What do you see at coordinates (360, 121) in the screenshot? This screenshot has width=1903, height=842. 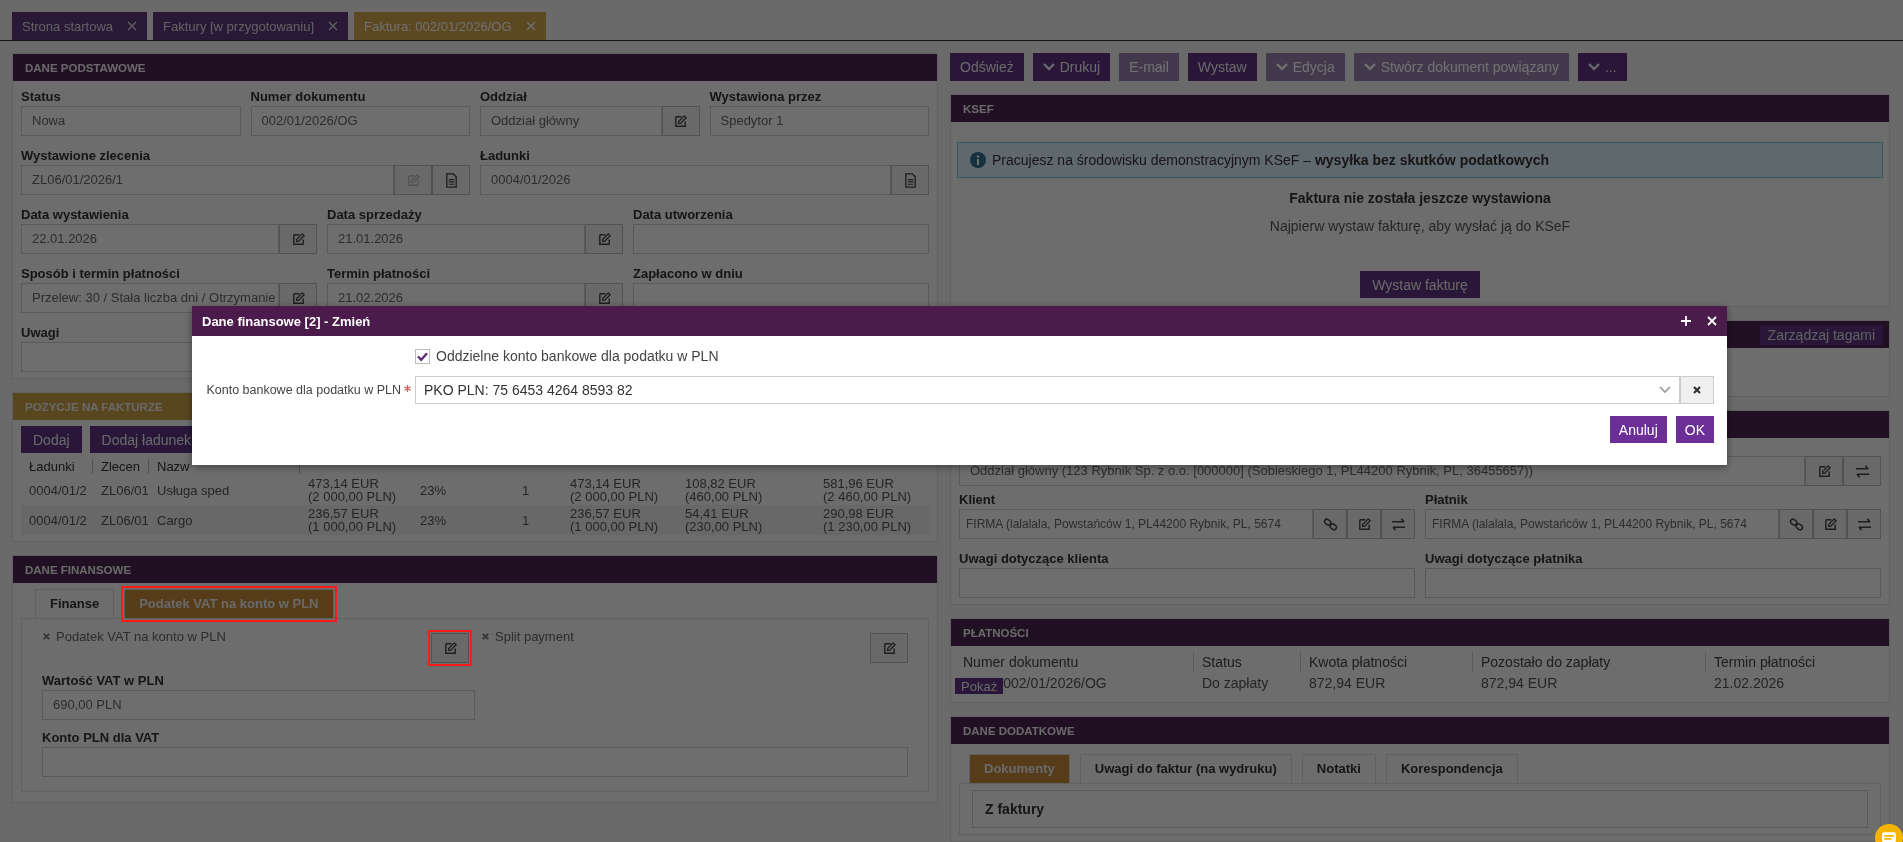 I see `input-field: 002/01/2026/OG` at bounding box center [360, 121].